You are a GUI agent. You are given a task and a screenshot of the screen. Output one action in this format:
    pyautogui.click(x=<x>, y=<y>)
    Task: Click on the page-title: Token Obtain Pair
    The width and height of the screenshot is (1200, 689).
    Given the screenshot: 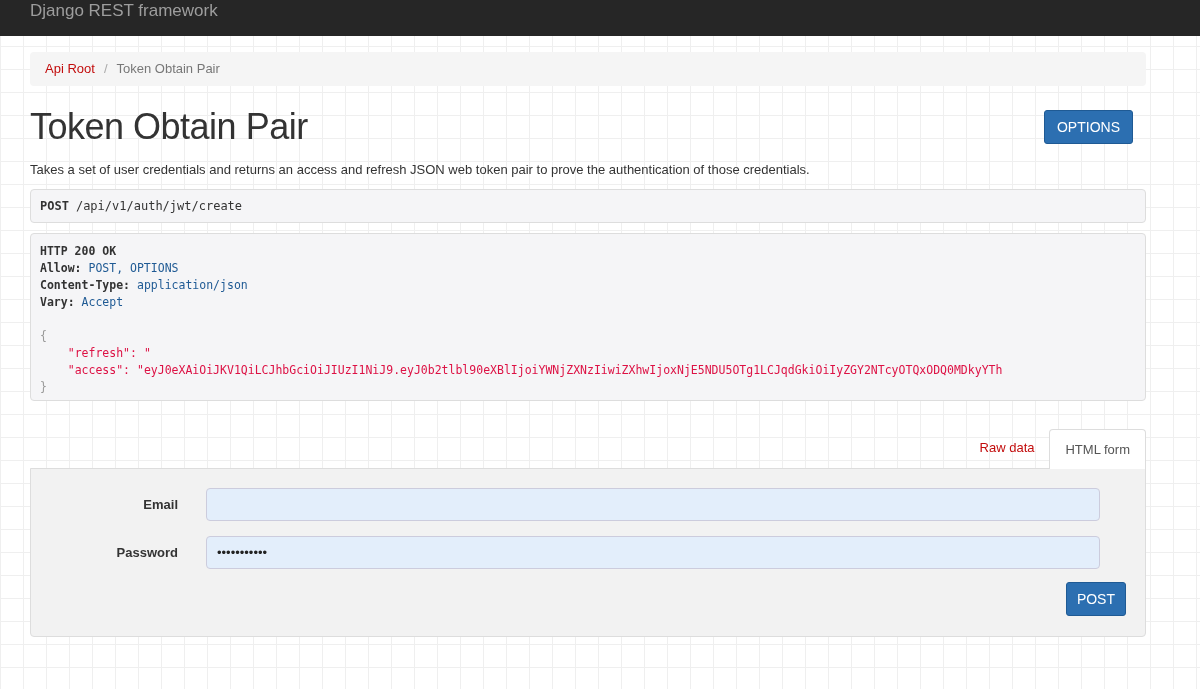 What is the action you would take?
    pyautogui.click(x=169, y=127)
    